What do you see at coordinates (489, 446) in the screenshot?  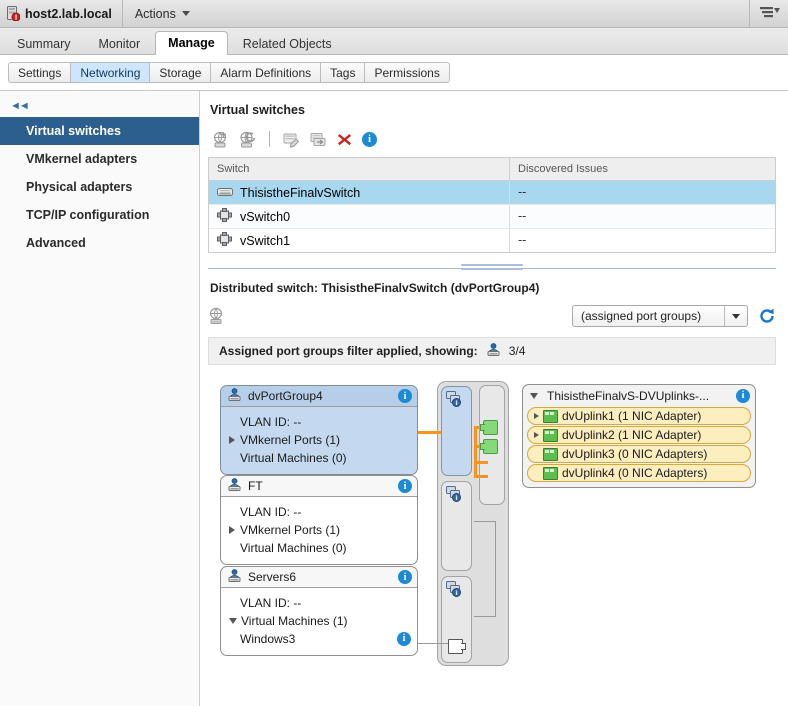 I see `nic-adapter-chip` at bounding box center [489, 446].